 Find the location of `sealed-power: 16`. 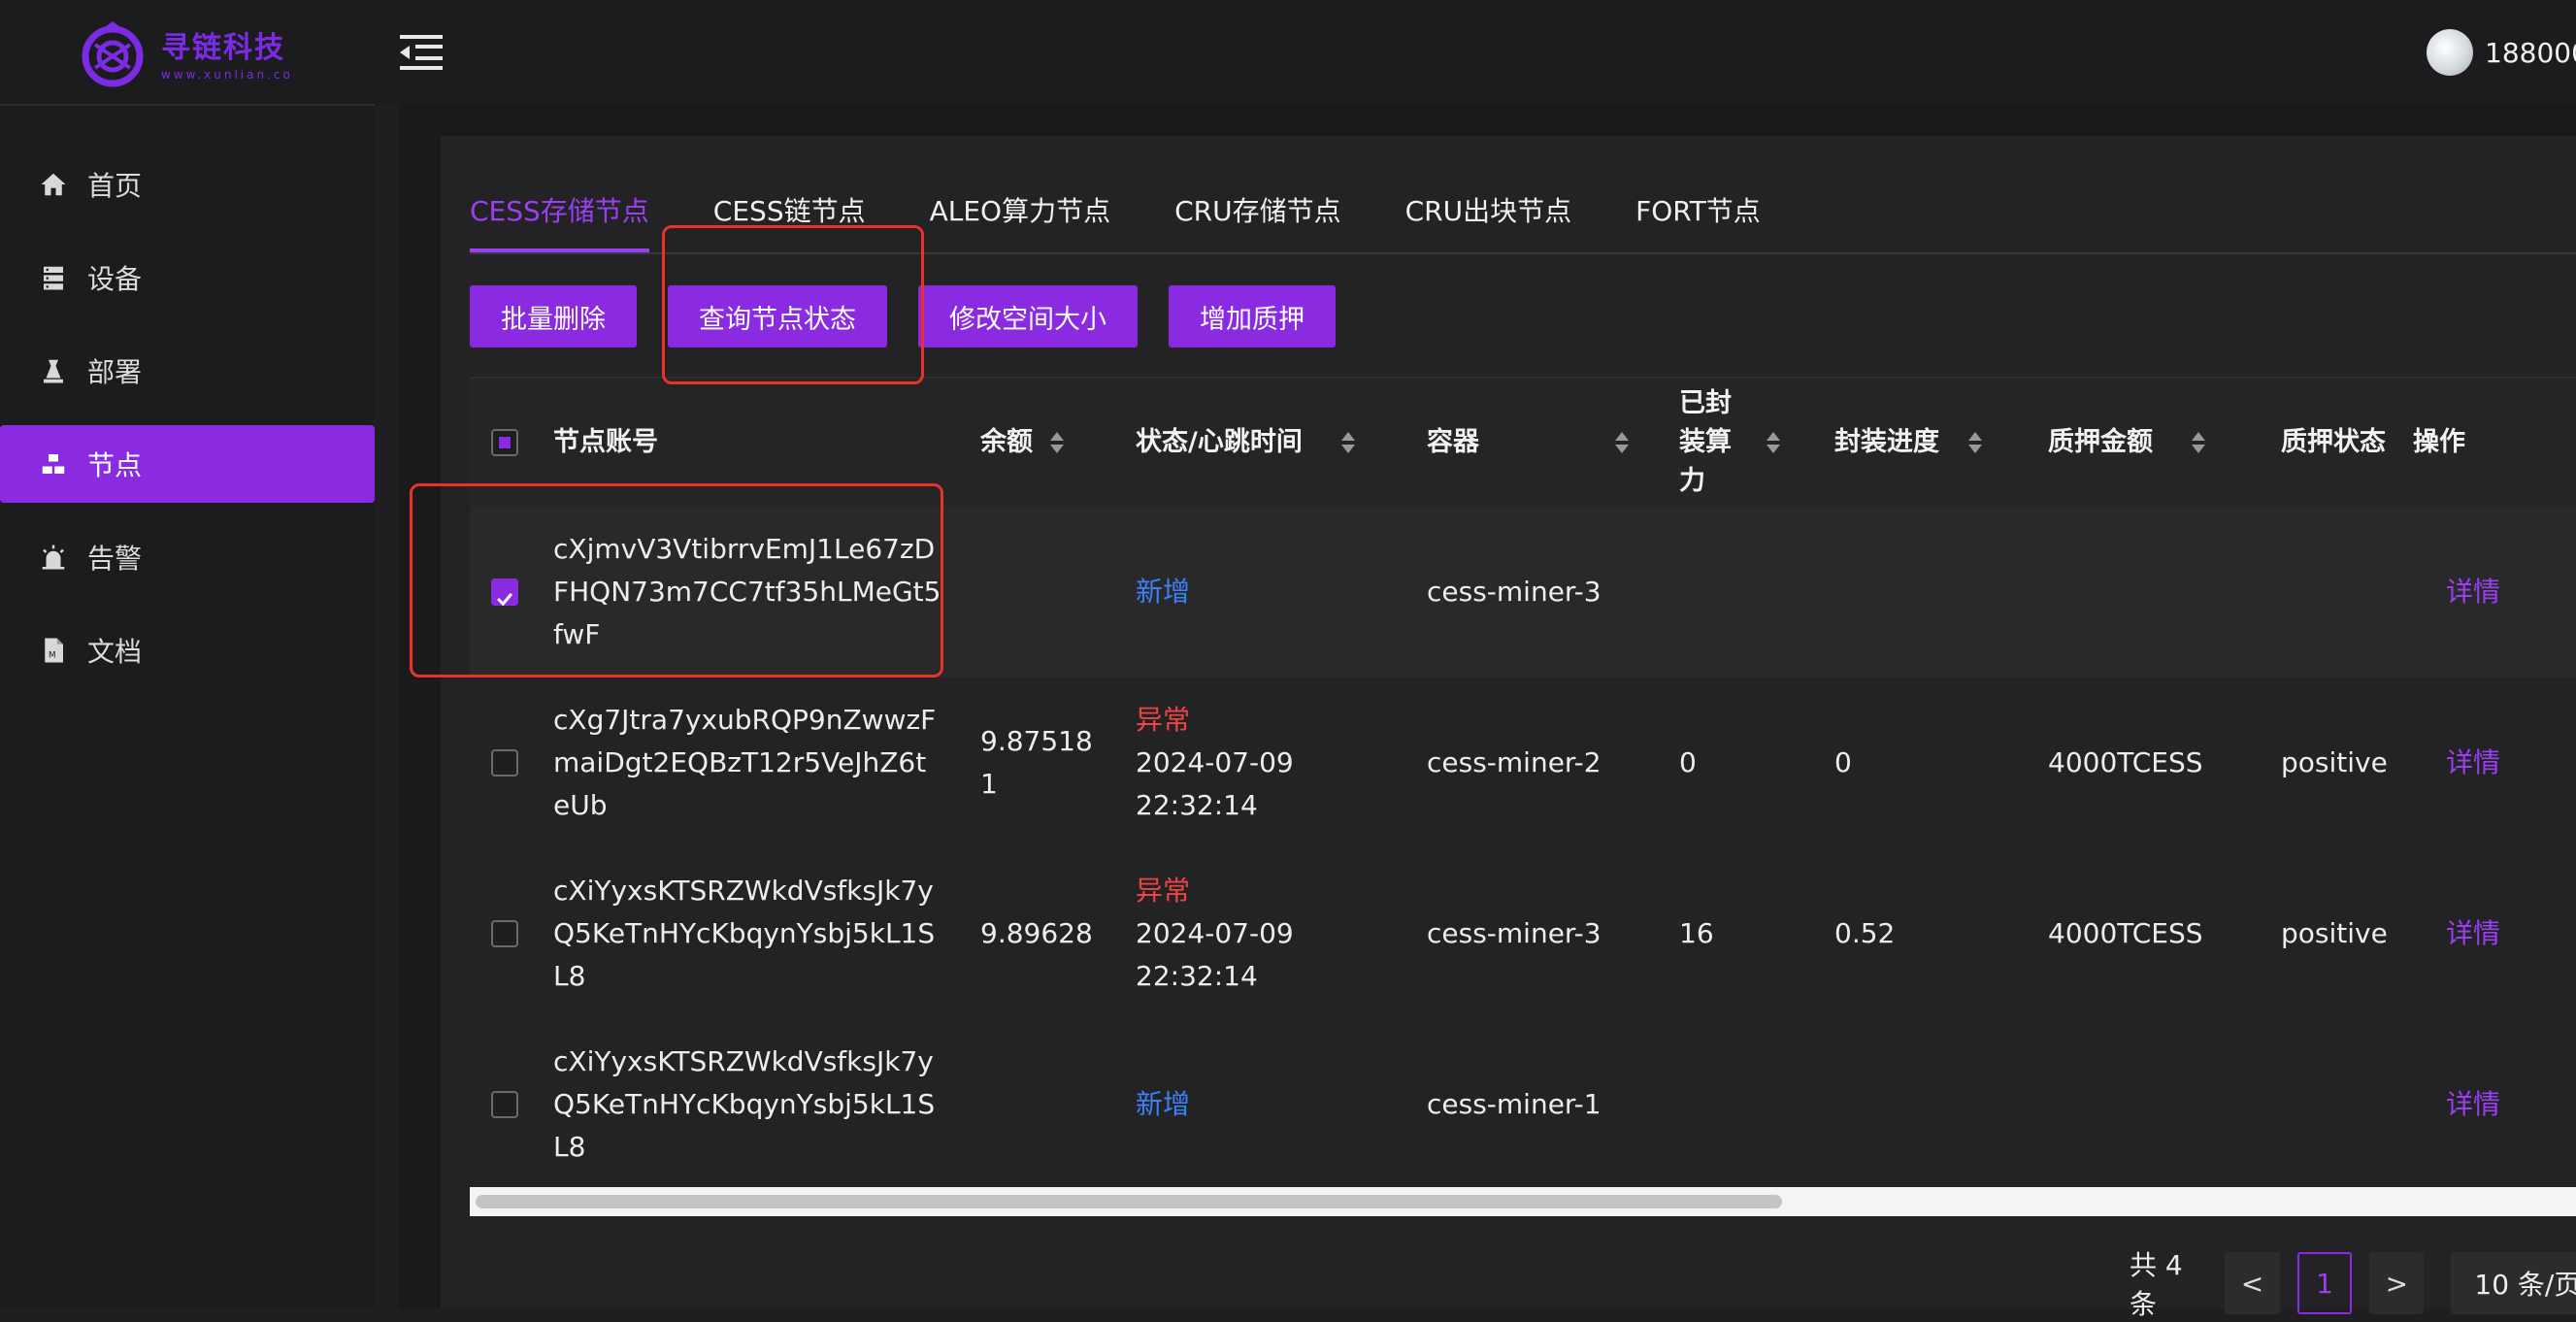

sealed-power: 16 is located at coordinates (1696, 933).